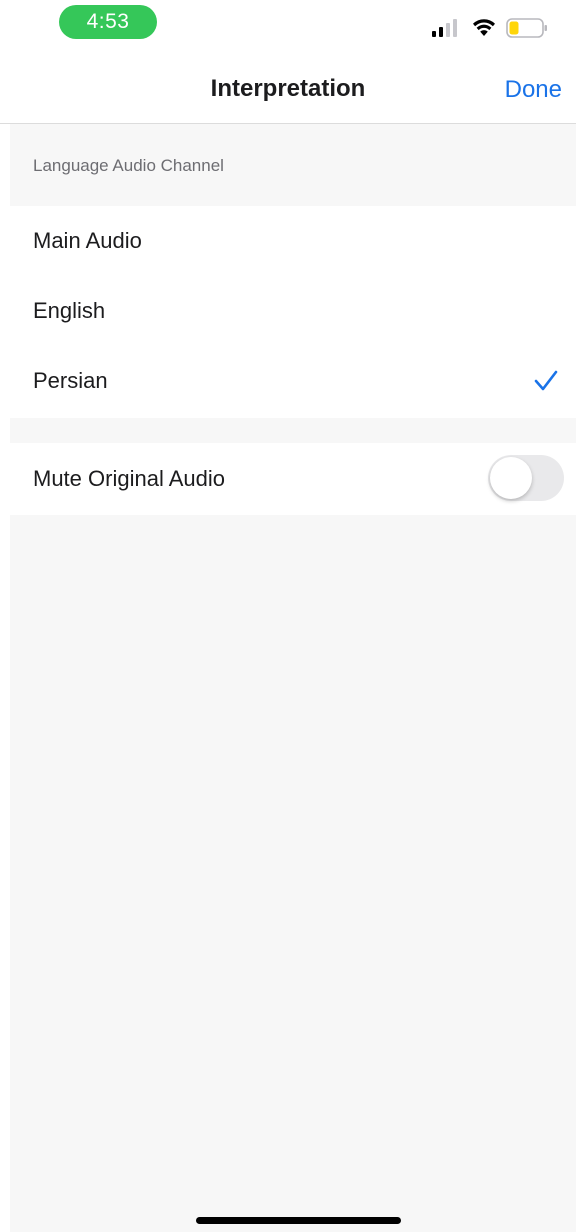  Describe the element at coordinates (128, 165) in the screenshot. I see `section-header-language-audio-channel: Language Audio Channel` at that location.